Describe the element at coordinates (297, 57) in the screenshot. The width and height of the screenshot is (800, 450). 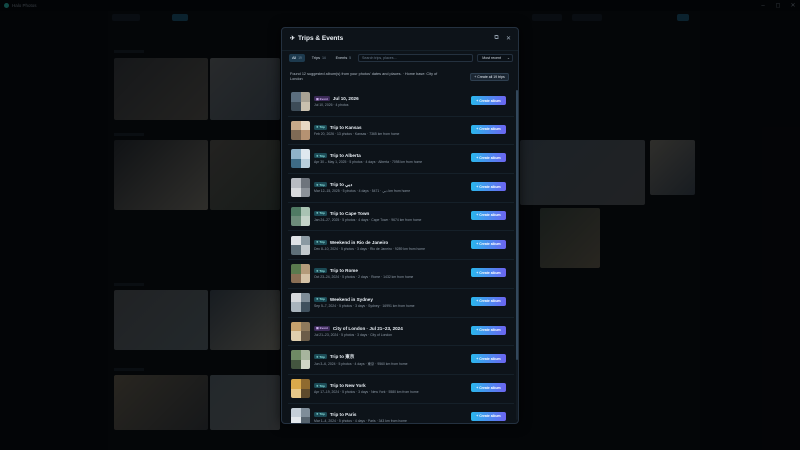
I see `tab-all: All 19` at that location.